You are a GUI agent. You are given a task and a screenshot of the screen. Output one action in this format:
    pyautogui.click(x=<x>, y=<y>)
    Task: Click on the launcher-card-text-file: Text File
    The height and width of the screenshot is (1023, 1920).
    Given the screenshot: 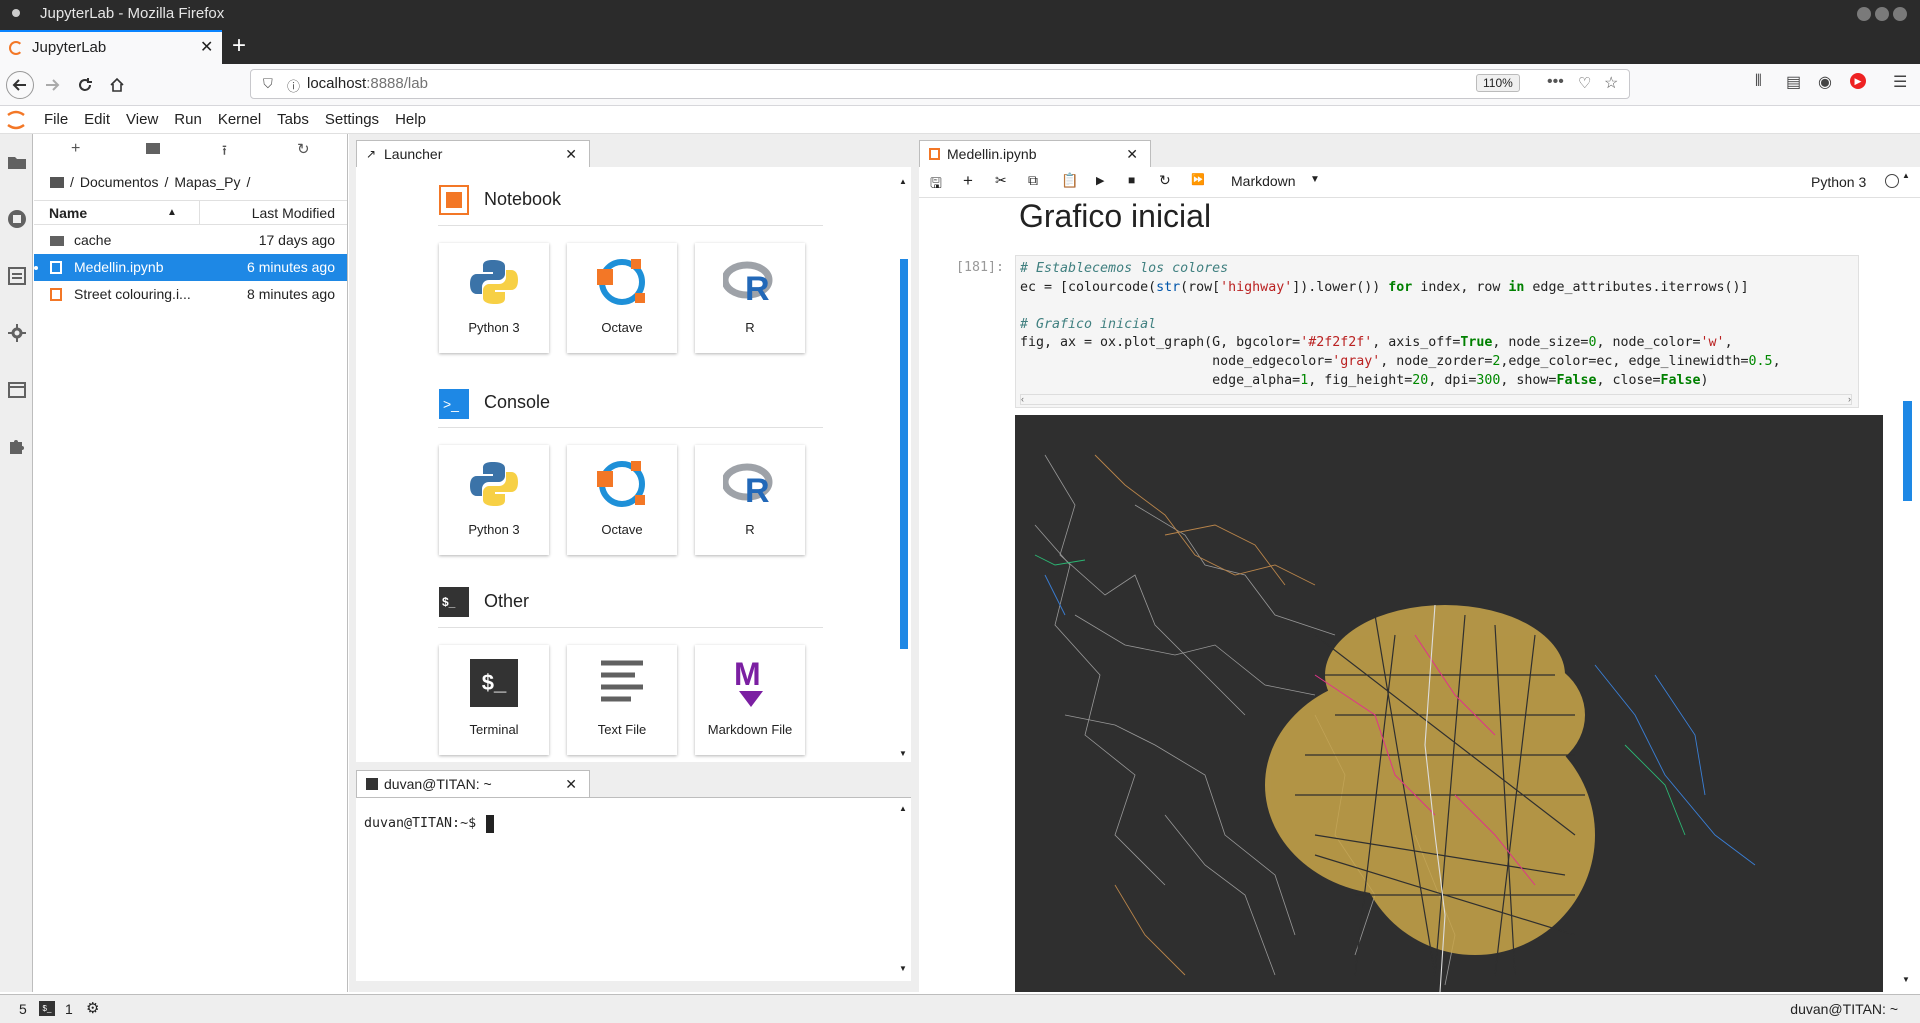 What is the action you would take?
    pyautogui.click(x=622, y=700)
    